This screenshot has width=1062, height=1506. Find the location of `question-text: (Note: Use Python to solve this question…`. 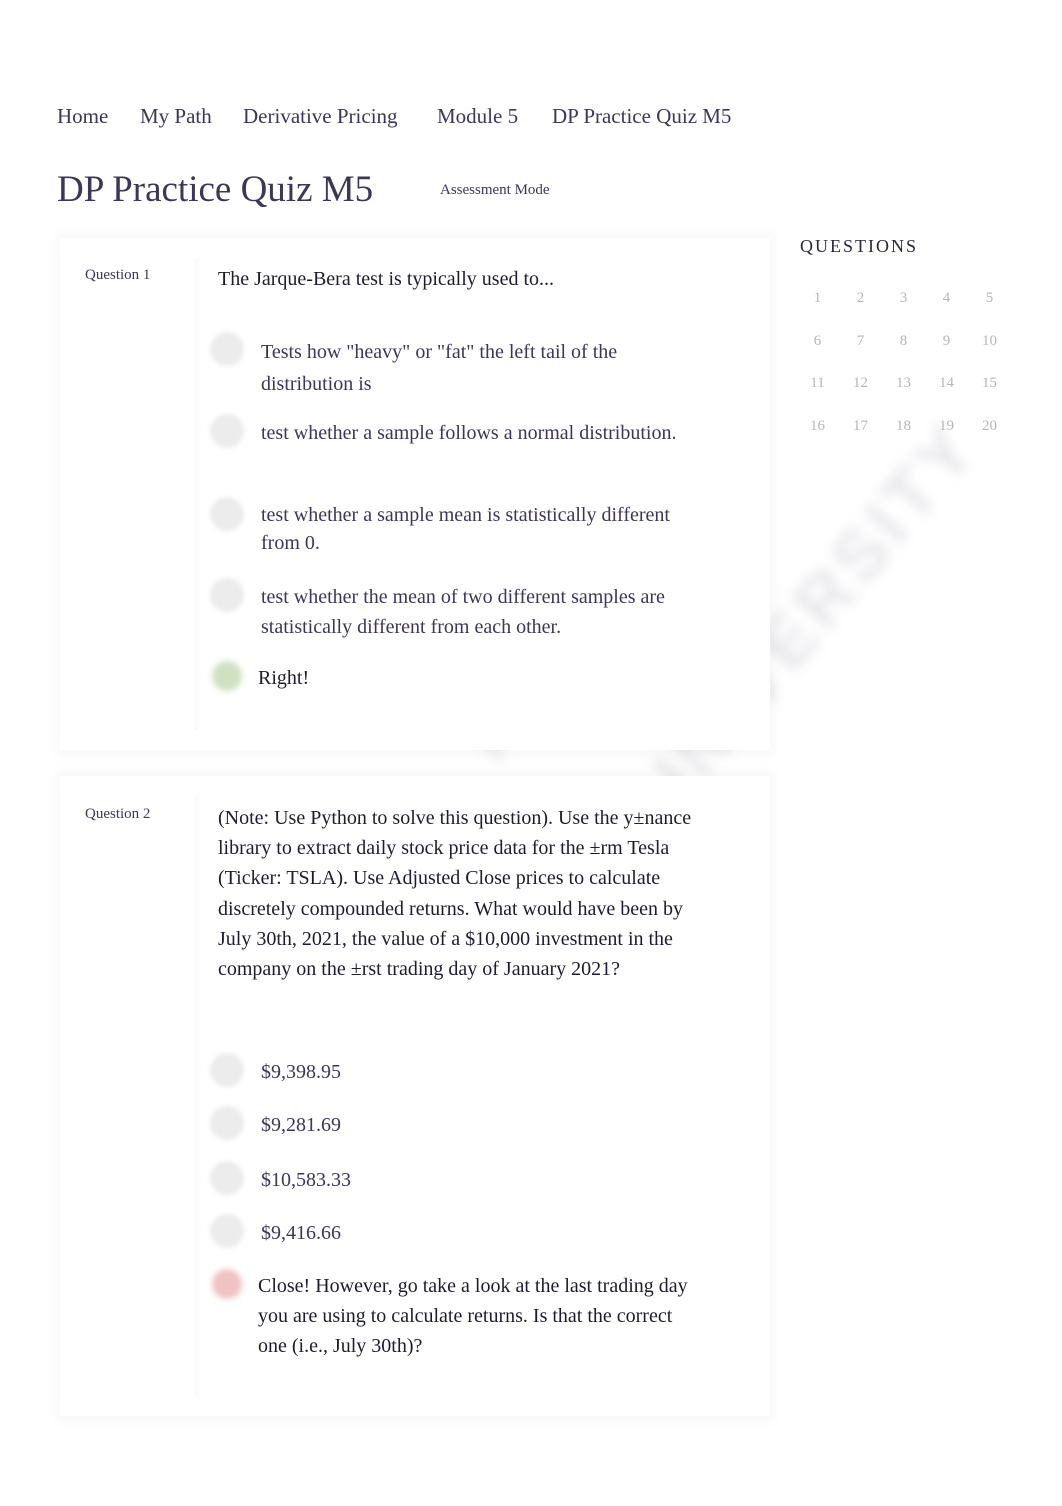

question-text: (Note: Use Python to solve this question… is located at coordinates (455, 894).